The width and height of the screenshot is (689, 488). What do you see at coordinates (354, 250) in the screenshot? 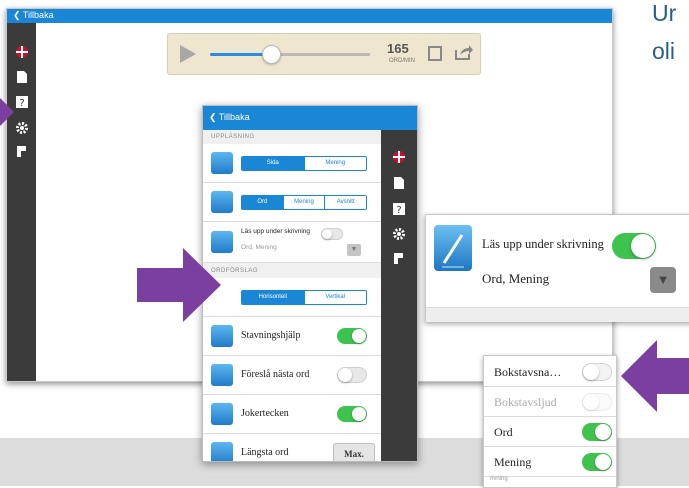
I see `dropdown-button: ▼` at bounding box center [354, 250].